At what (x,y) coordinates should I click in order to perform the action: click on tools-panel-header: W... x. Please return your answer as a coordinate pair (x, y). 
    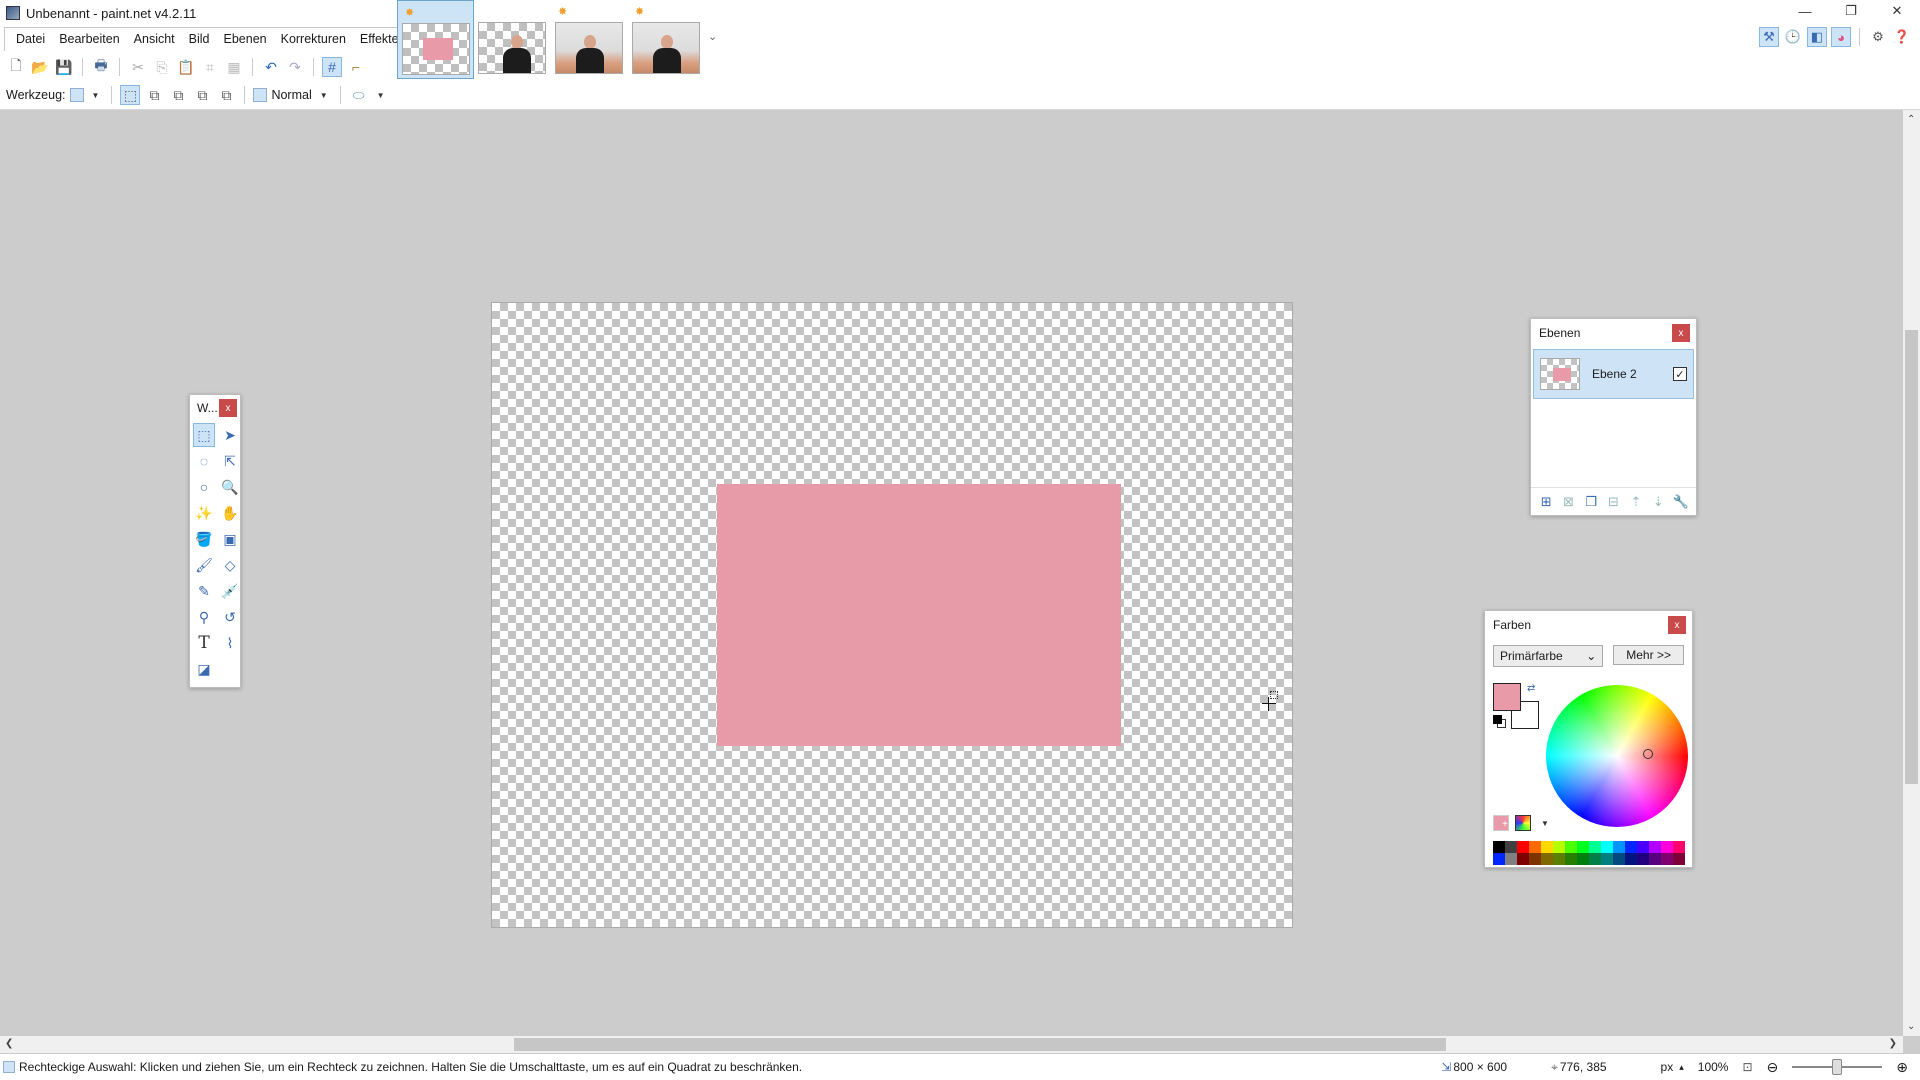
    Looking at the image, I should click on (215, 408).